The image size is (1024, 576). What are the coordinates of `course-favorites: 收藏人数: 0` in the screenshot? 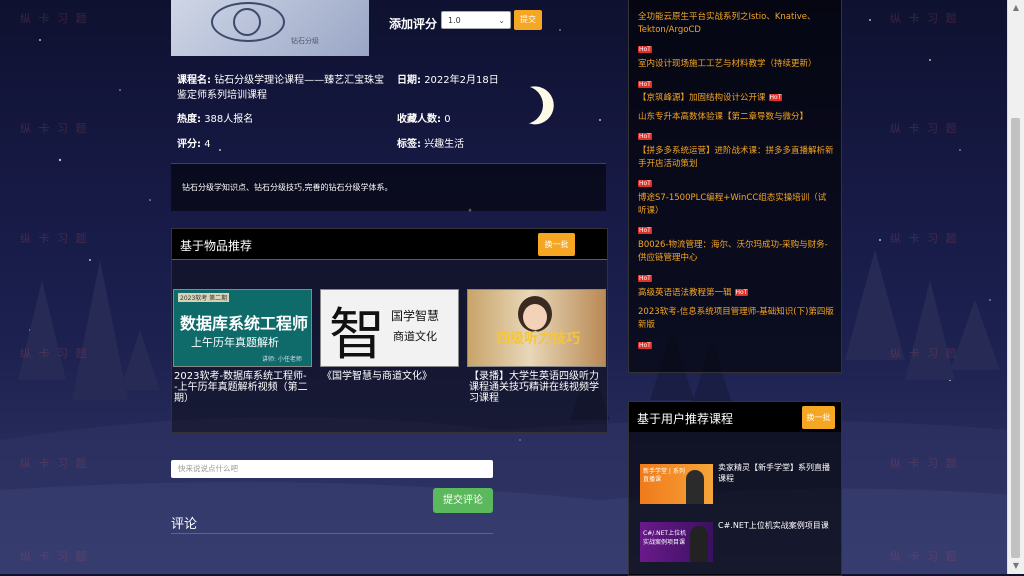 It's located at (424, 119).